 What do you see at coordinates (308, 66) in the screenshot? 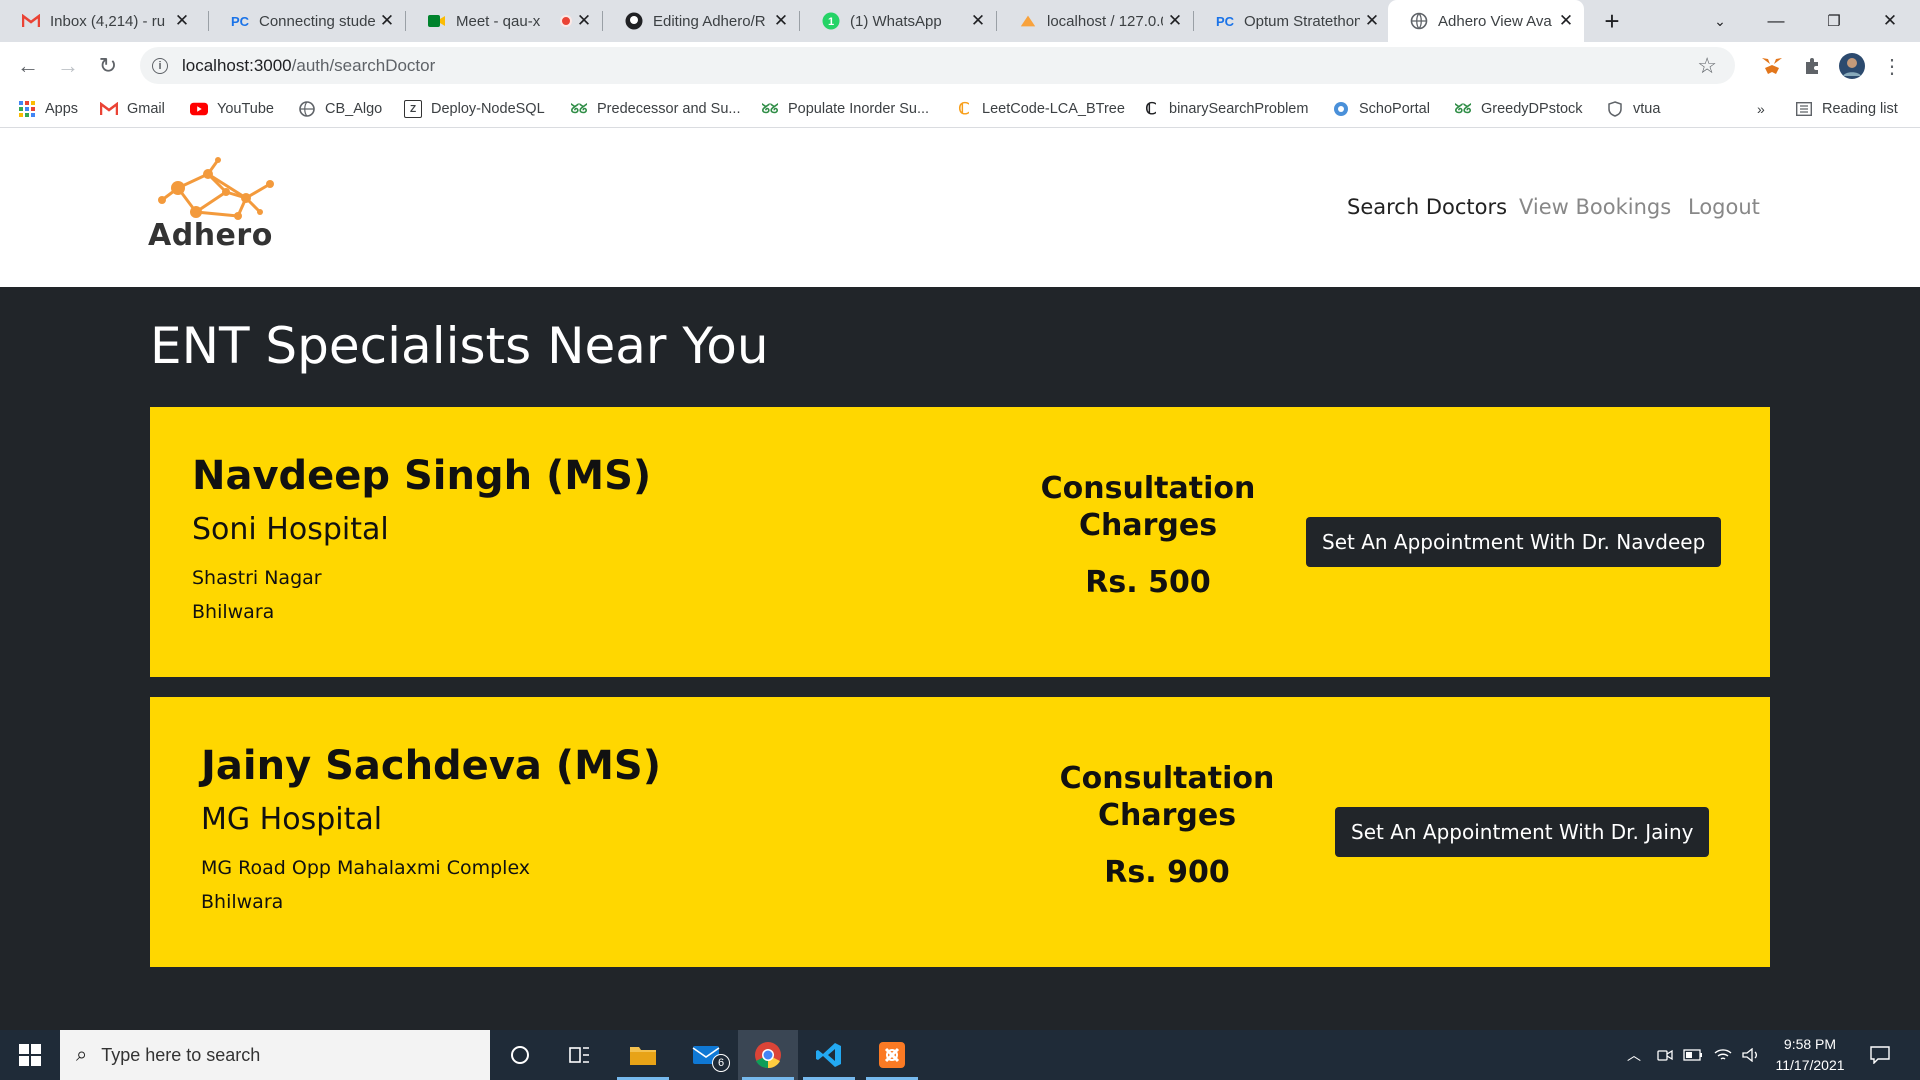
I see `url-text: localhost:3000/auth/searchDoctor` at bounding box center [308, 66].